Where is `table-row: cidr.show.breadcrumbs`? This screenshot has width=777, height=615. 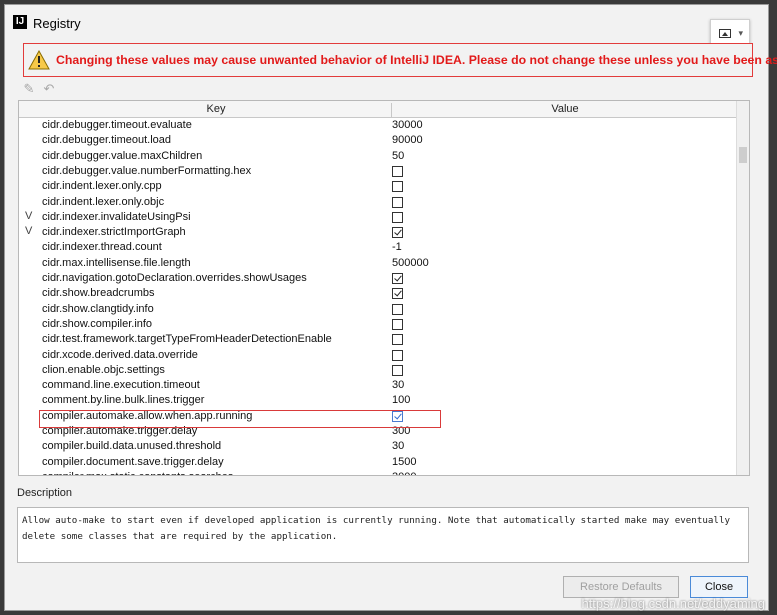
table-row: cidr.show.breadcrumbs is located at coordinates (378, 293).